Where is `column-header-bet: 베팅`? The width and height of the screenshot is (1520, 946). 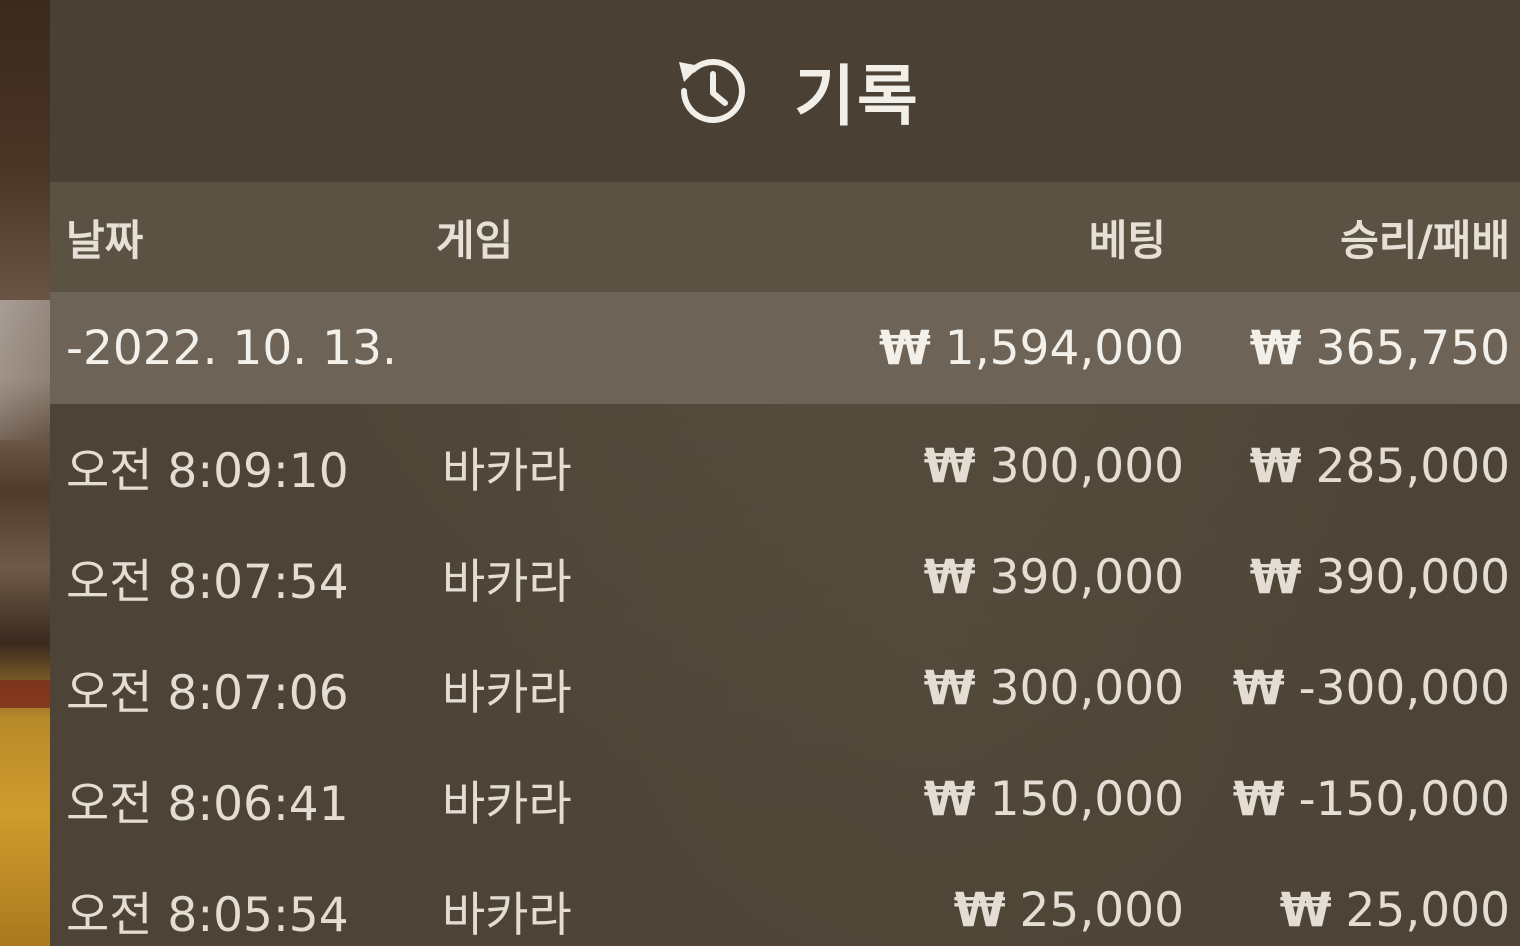 column-header-bet: 베팅 is located at coordinates (956, 237).